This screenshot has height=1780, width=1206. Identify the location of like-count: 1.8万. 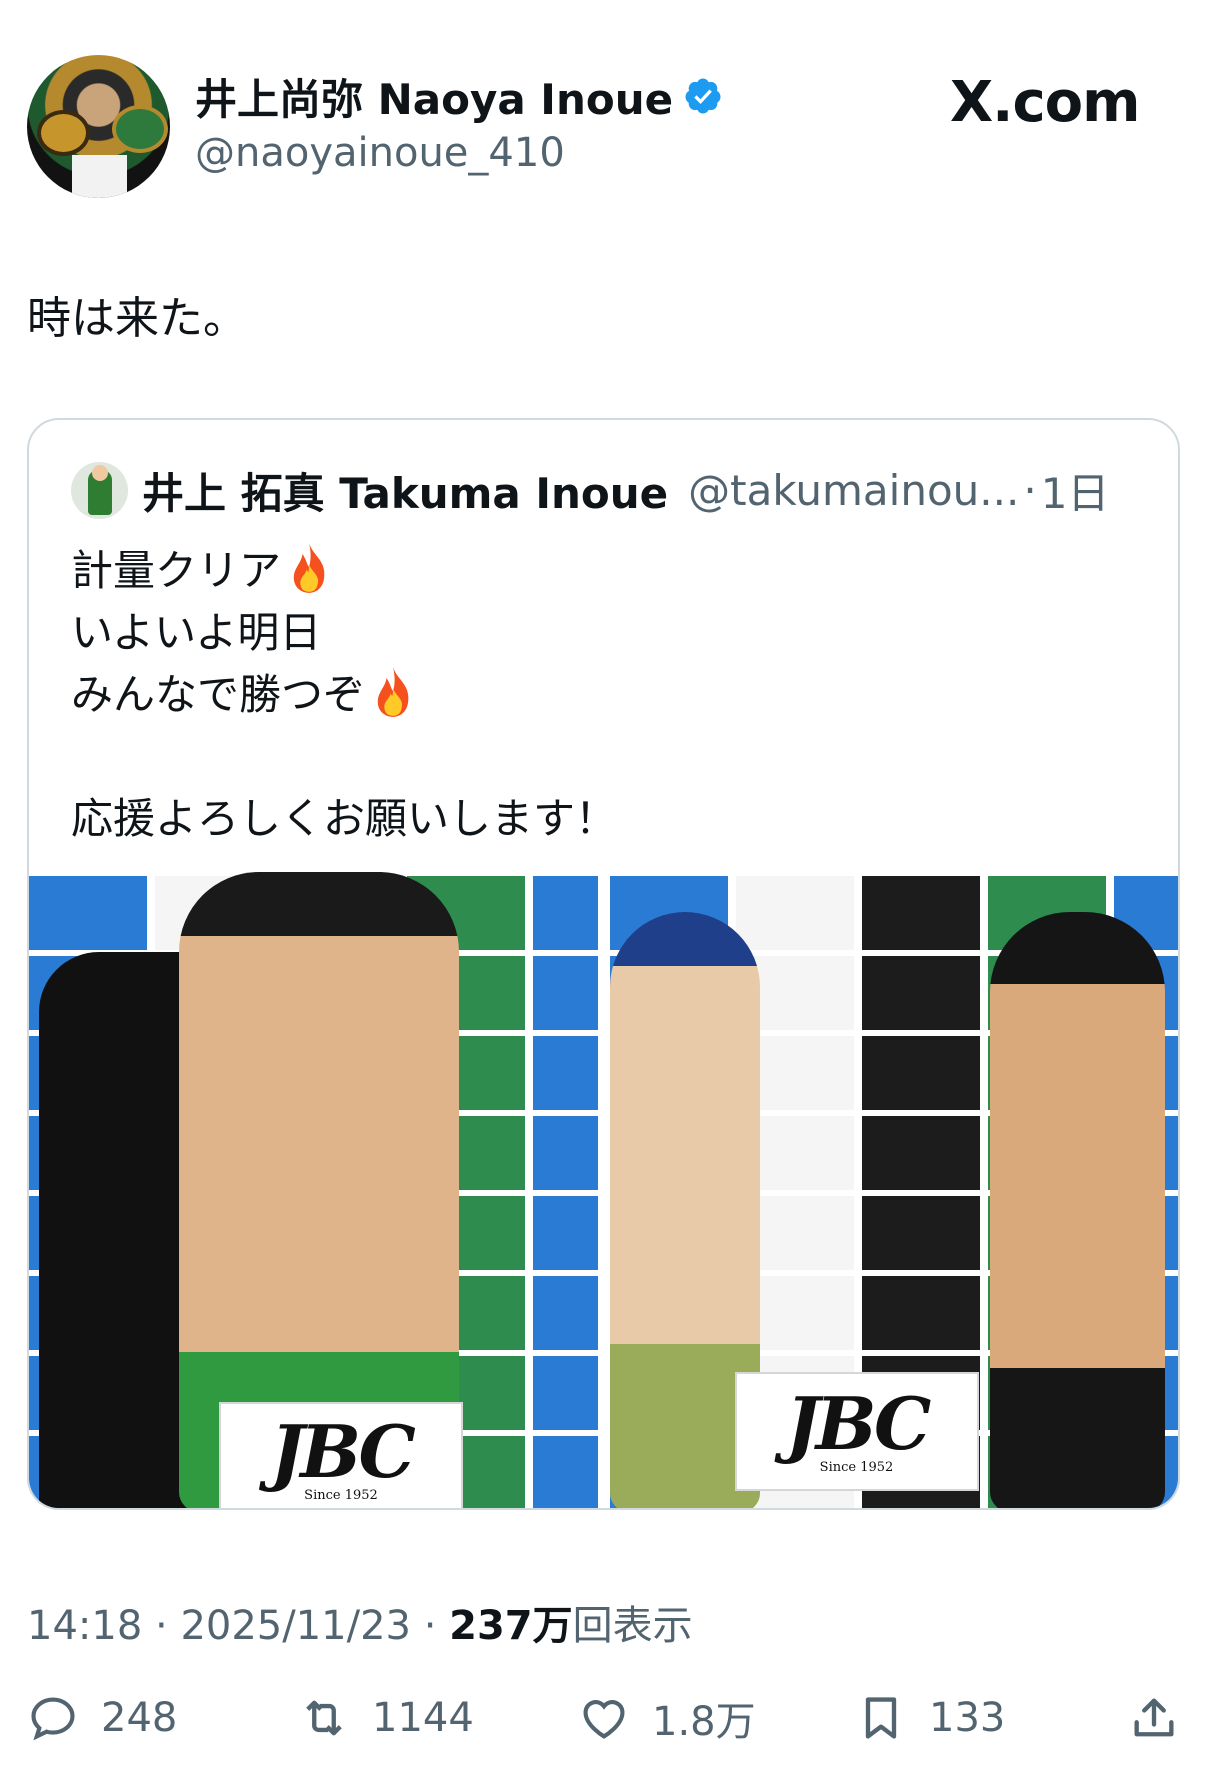
(704, 1722).